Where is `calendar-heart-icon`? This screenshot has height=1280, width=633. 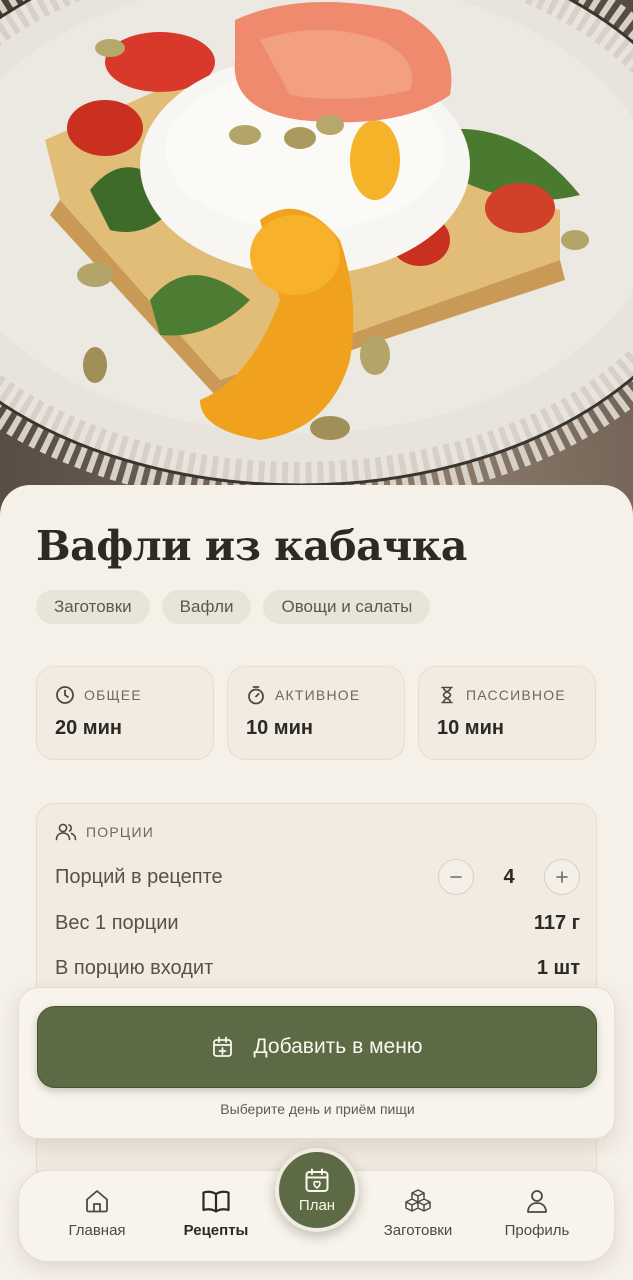 calendar-heart-icon is located at coordinates (317, 1180).